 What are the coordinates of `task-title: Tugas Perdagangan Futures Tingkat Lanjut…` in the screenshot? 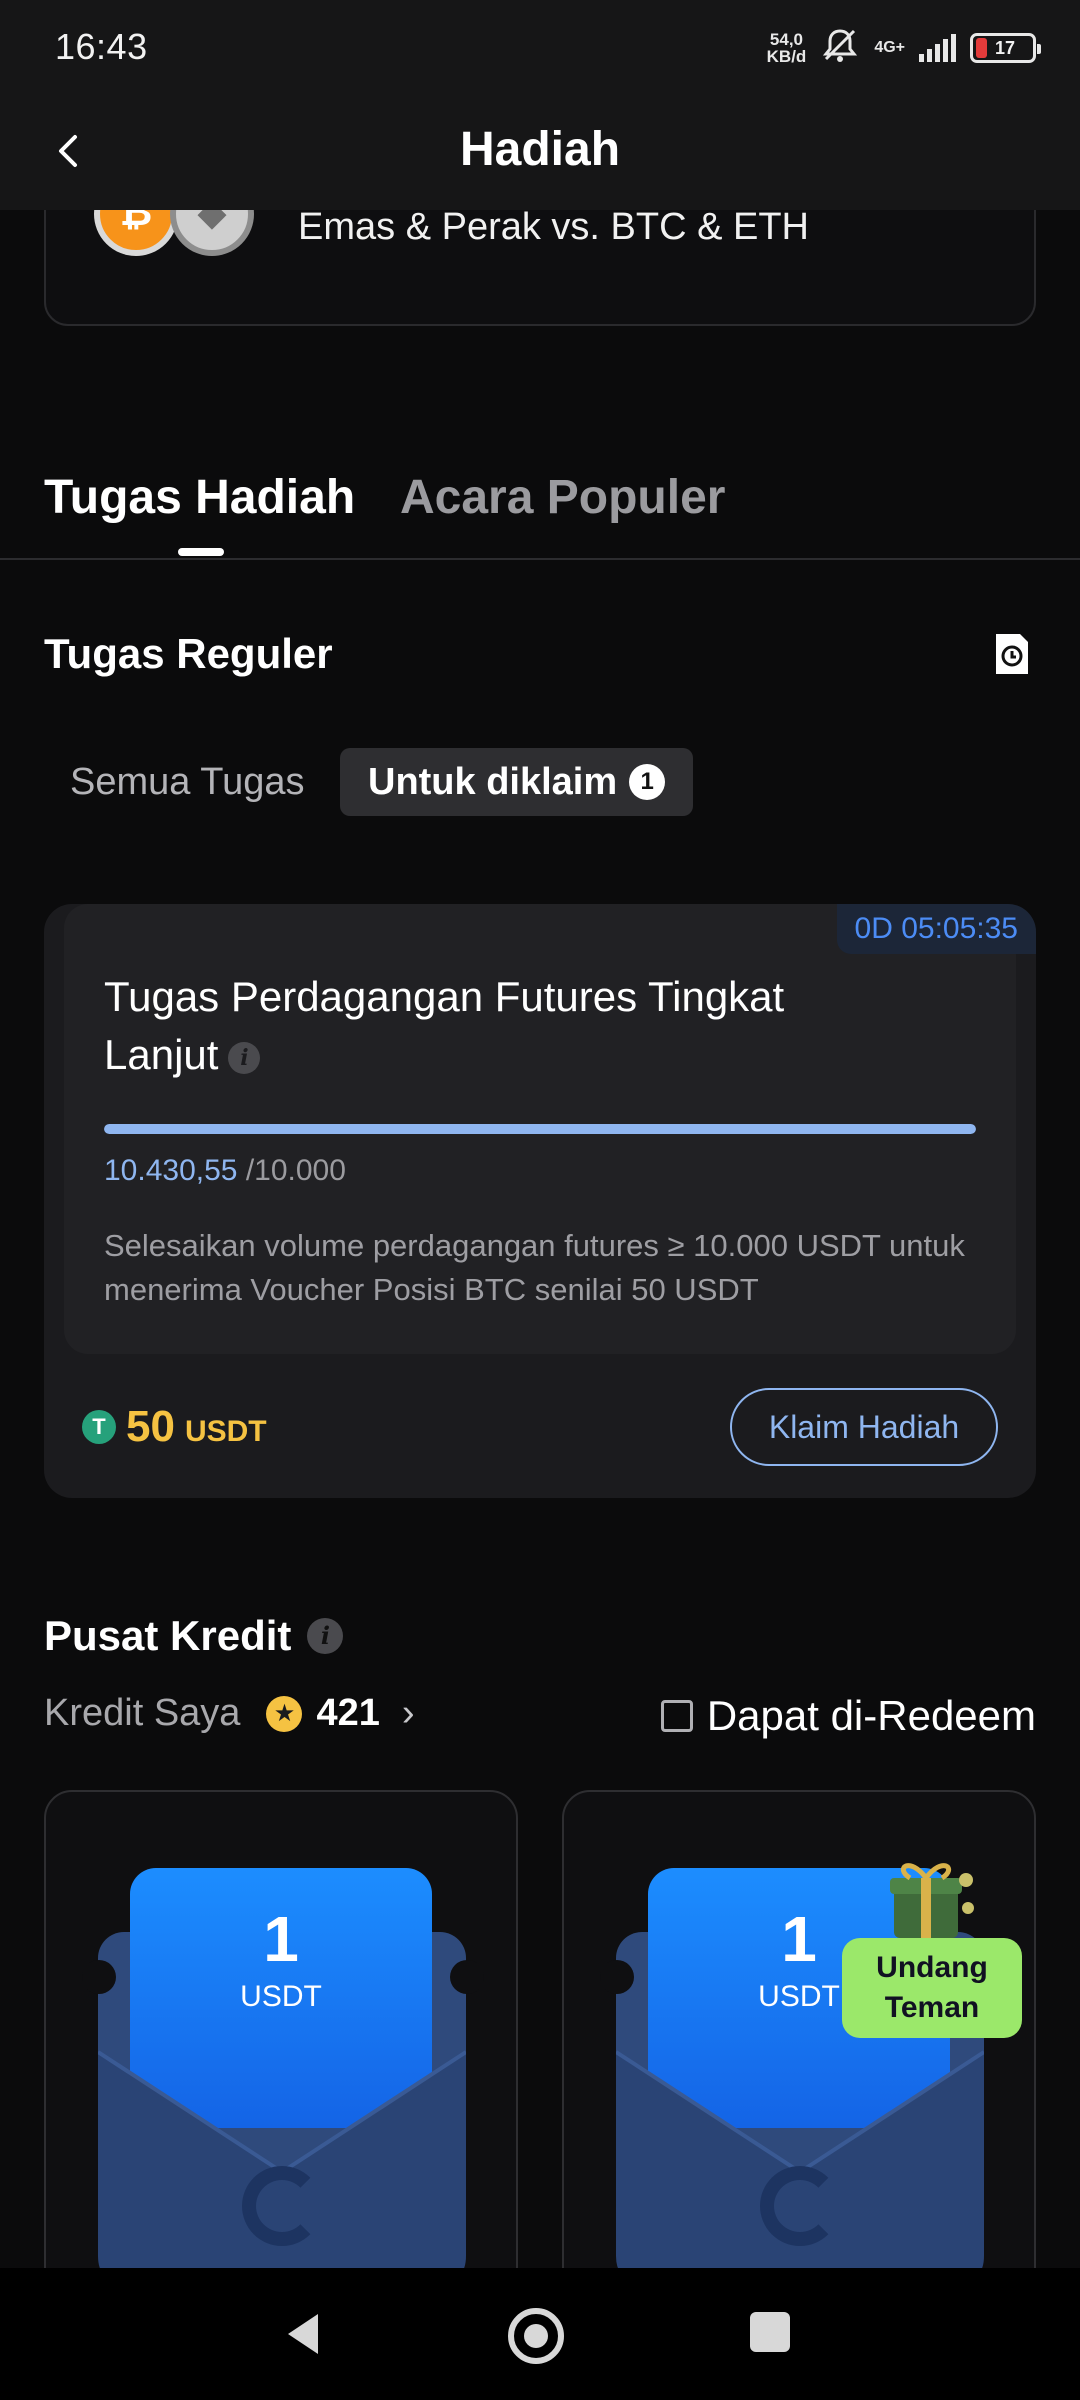 It's located at (444, 1025).